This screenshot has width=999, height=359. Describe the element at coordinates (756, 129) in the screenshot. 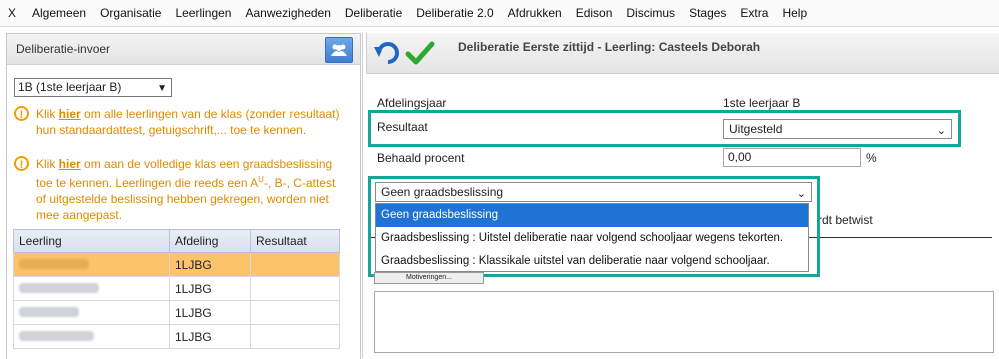

I see `resultaat-select-value: Uitgesteld` at that location.